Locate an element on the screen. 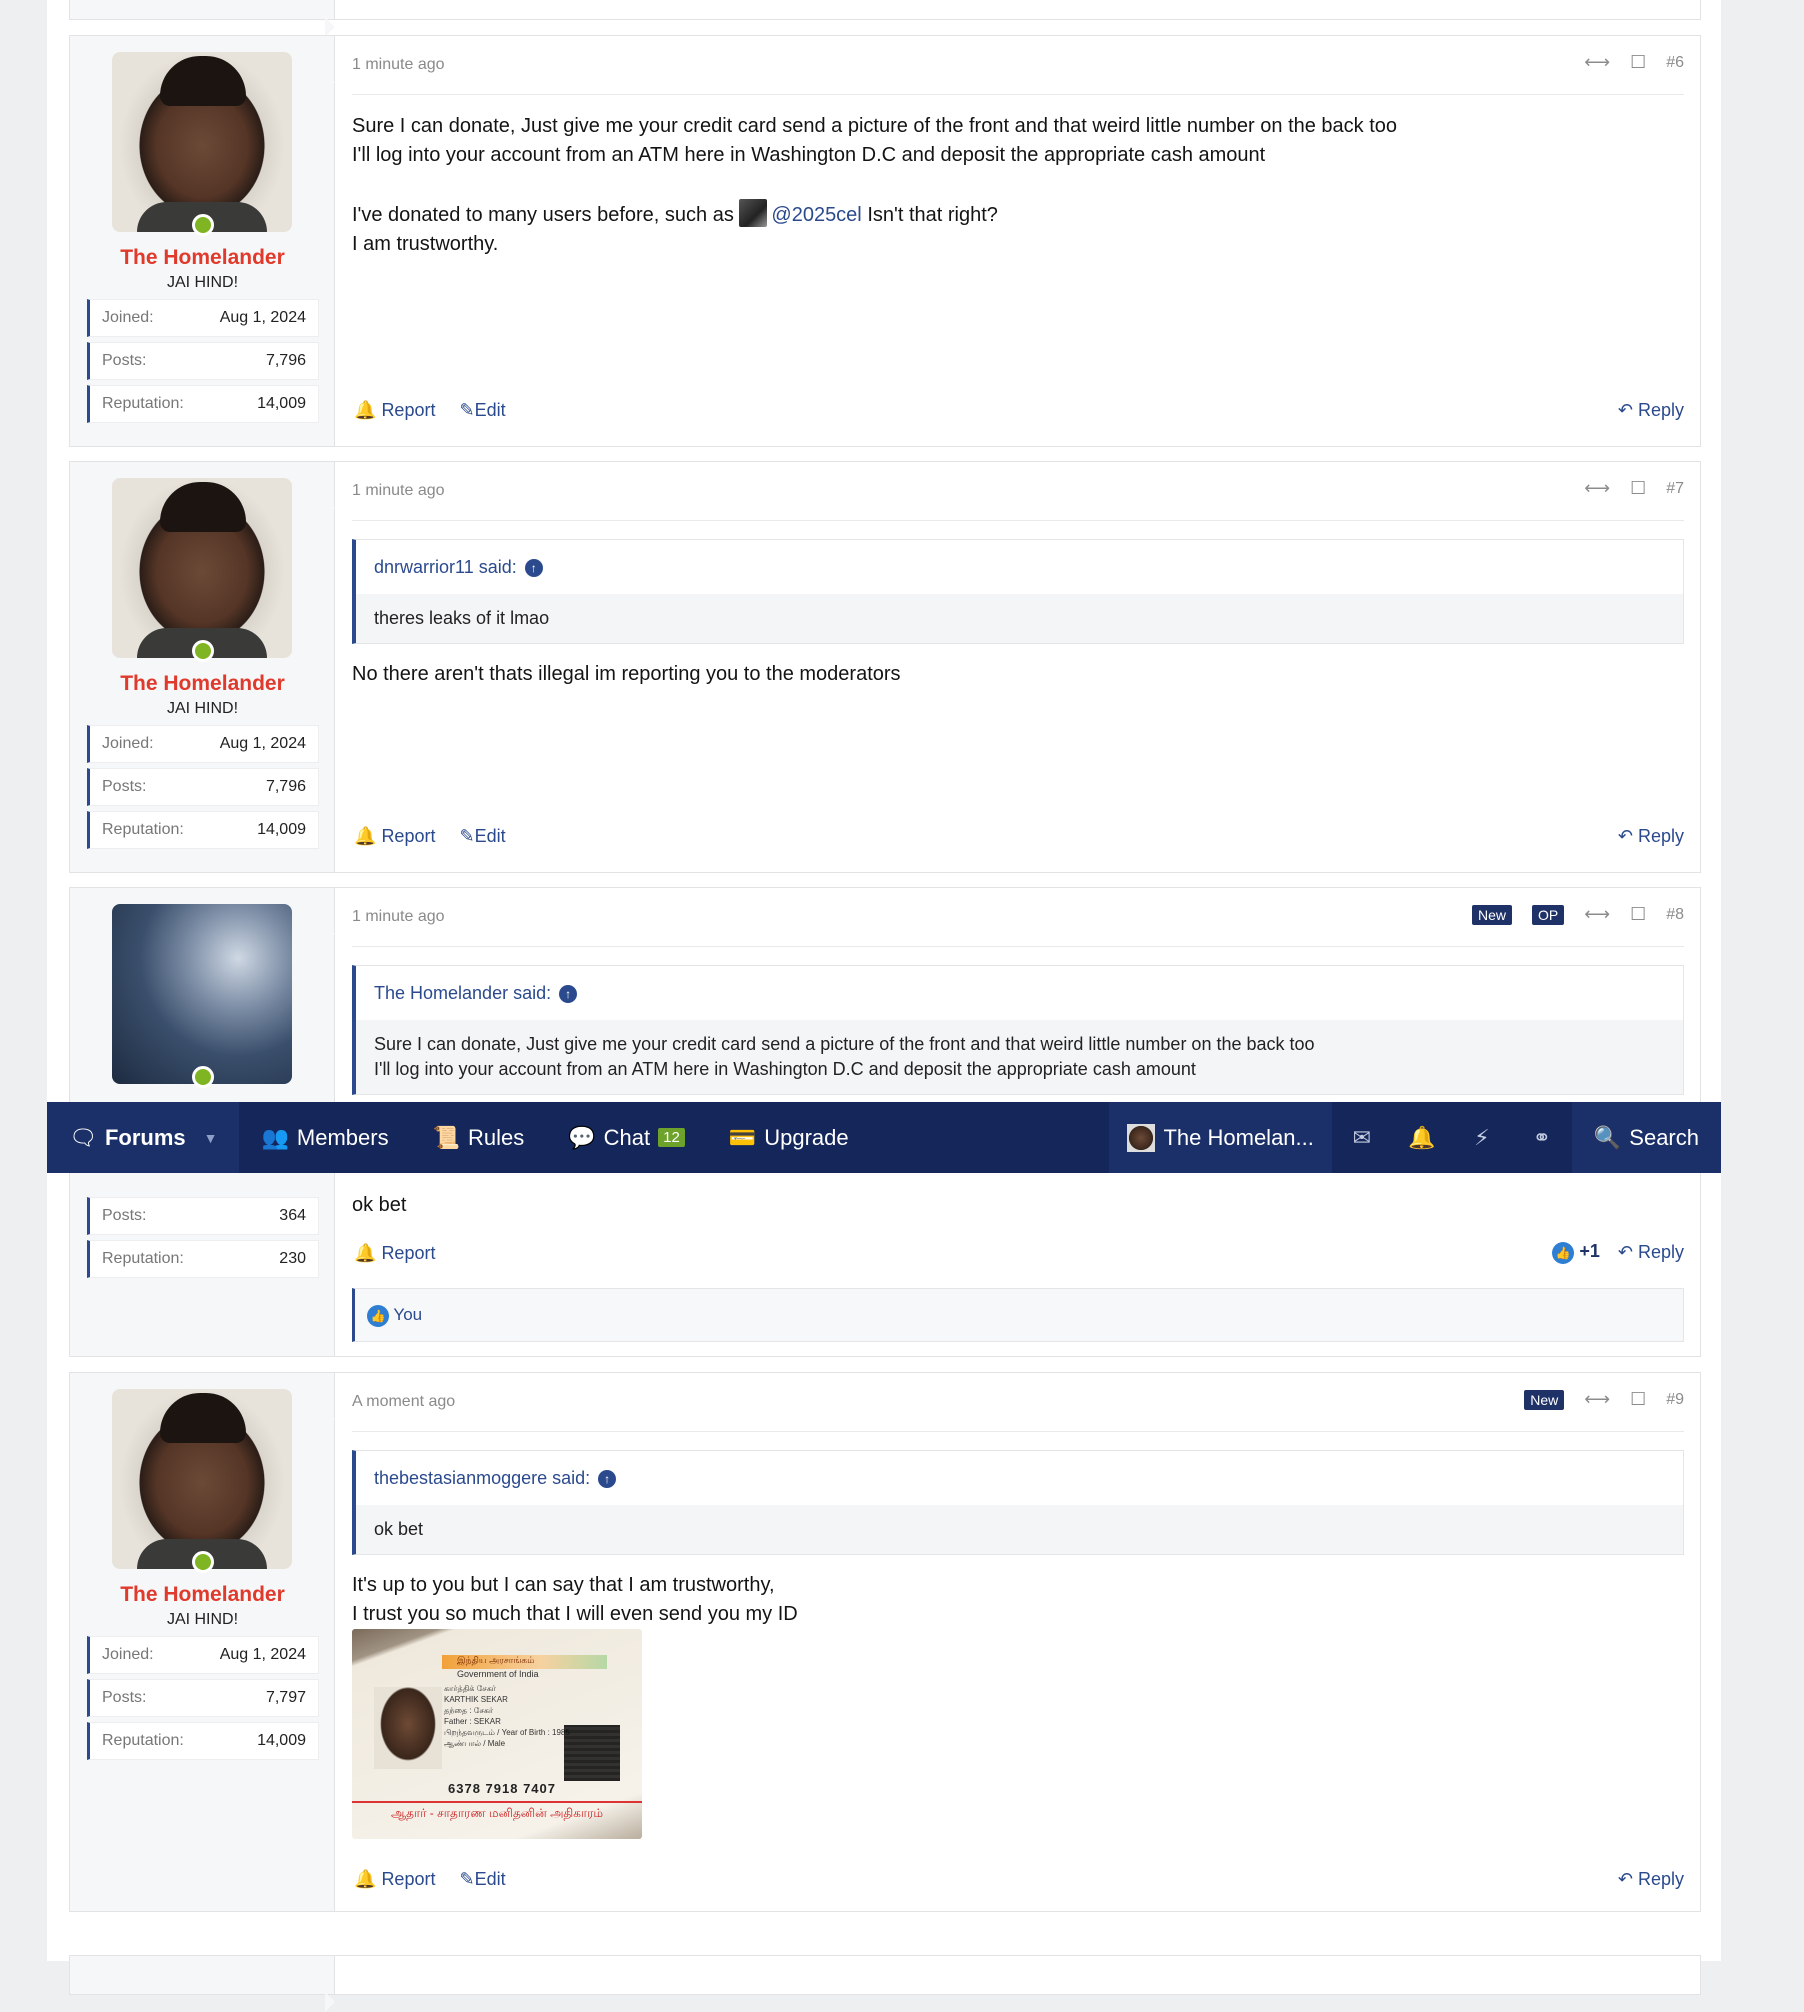  reaction-summary: 👍 +1 is located at coordinates (1576, 1252).